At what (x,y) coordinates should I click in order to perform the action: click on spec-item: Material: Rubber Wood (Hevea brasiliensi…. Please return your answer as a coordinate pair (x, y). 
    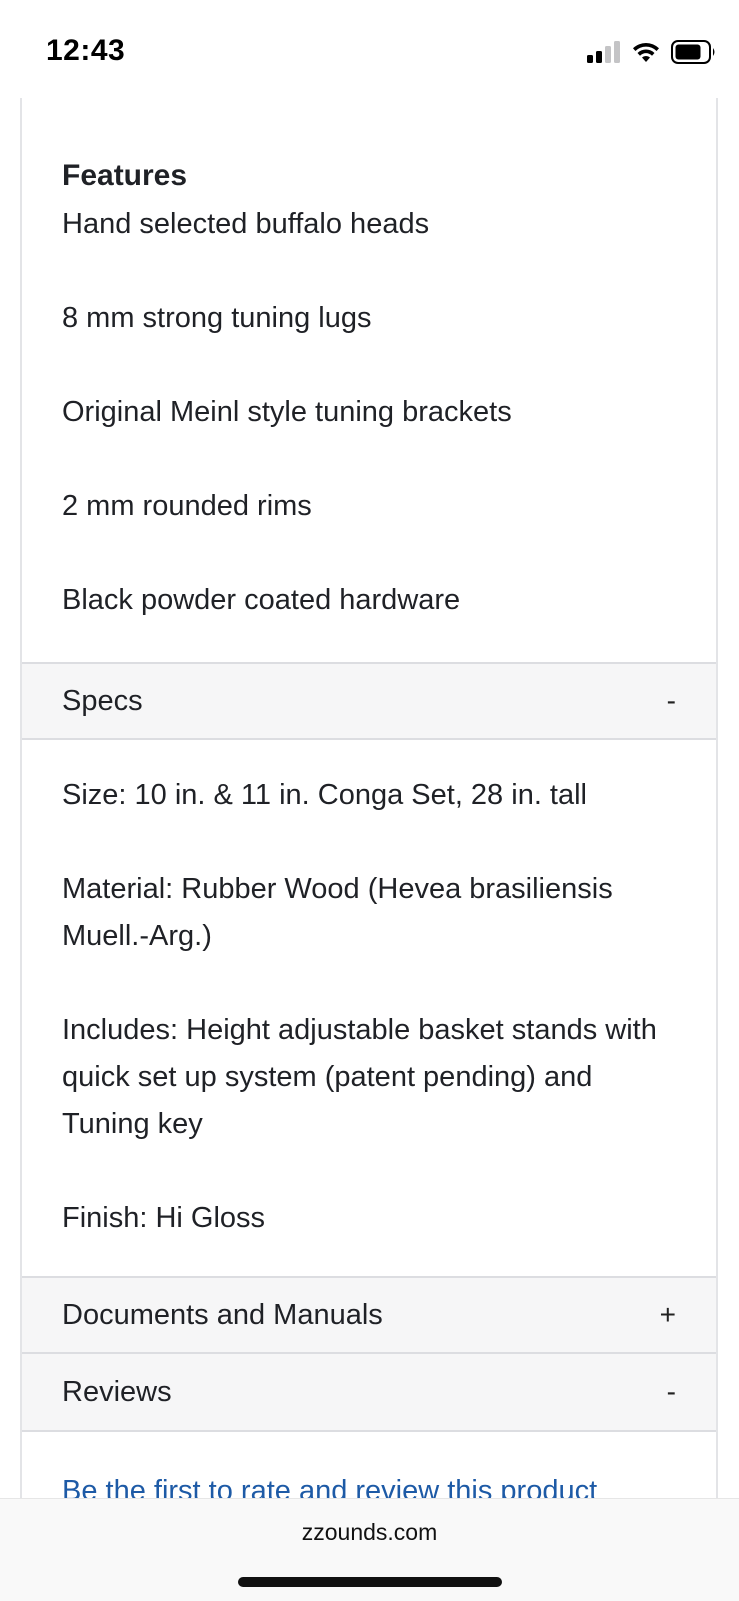
    Looking at the image, I should click on (337, 912).